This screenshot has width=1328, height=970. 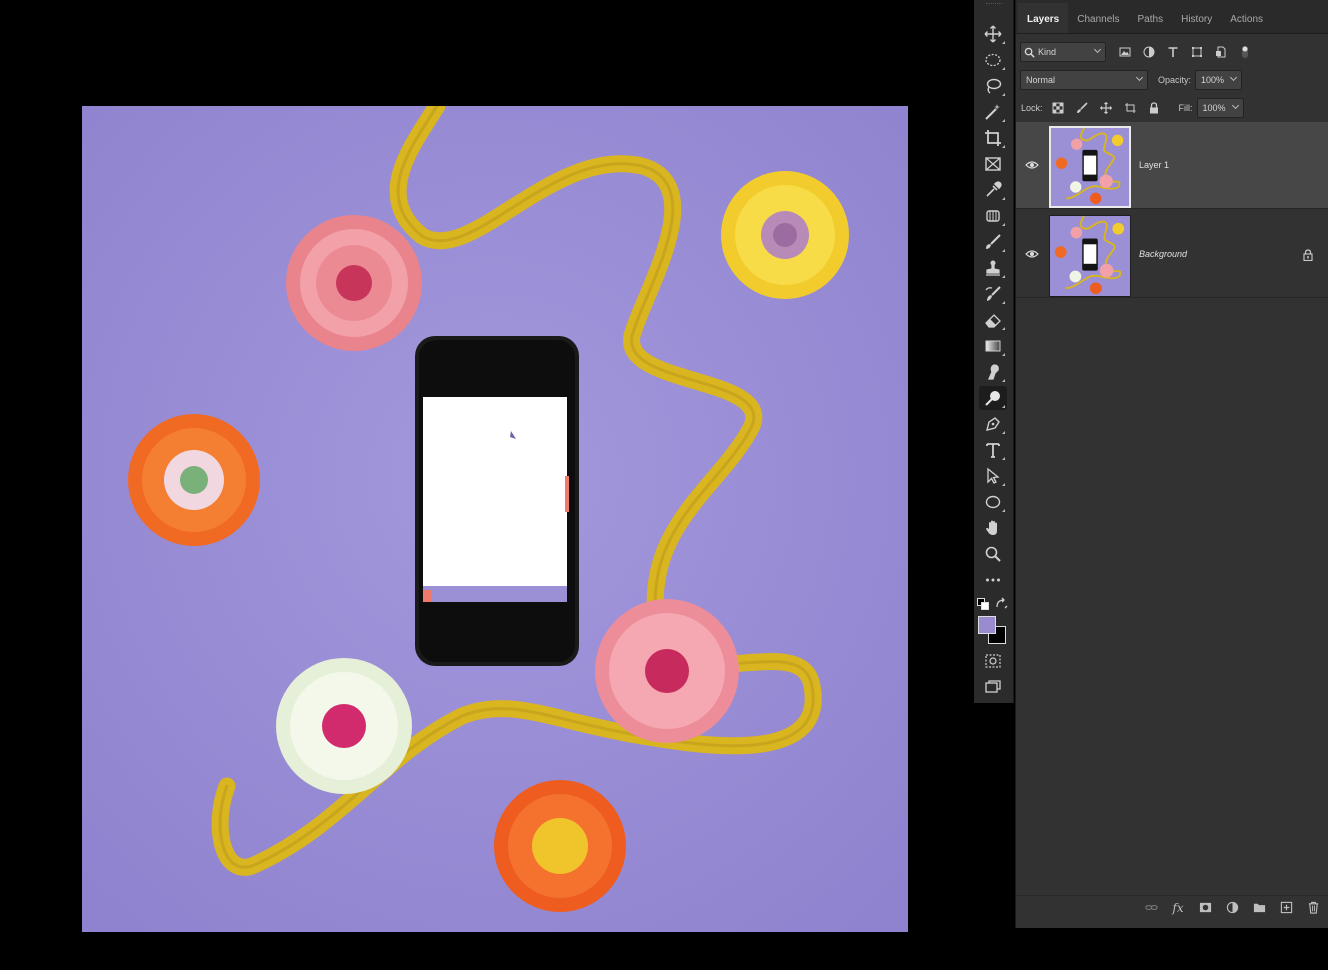 I want to click on filter-kind-label: Kind, so click(x=1047, y=52).